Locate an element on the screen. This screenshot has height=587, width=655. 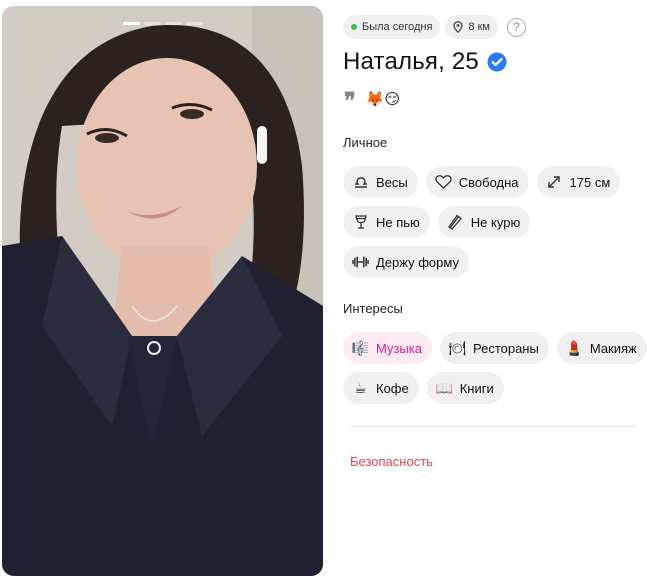
chip-relationship: Свободна is located at coordinates (477, 182).